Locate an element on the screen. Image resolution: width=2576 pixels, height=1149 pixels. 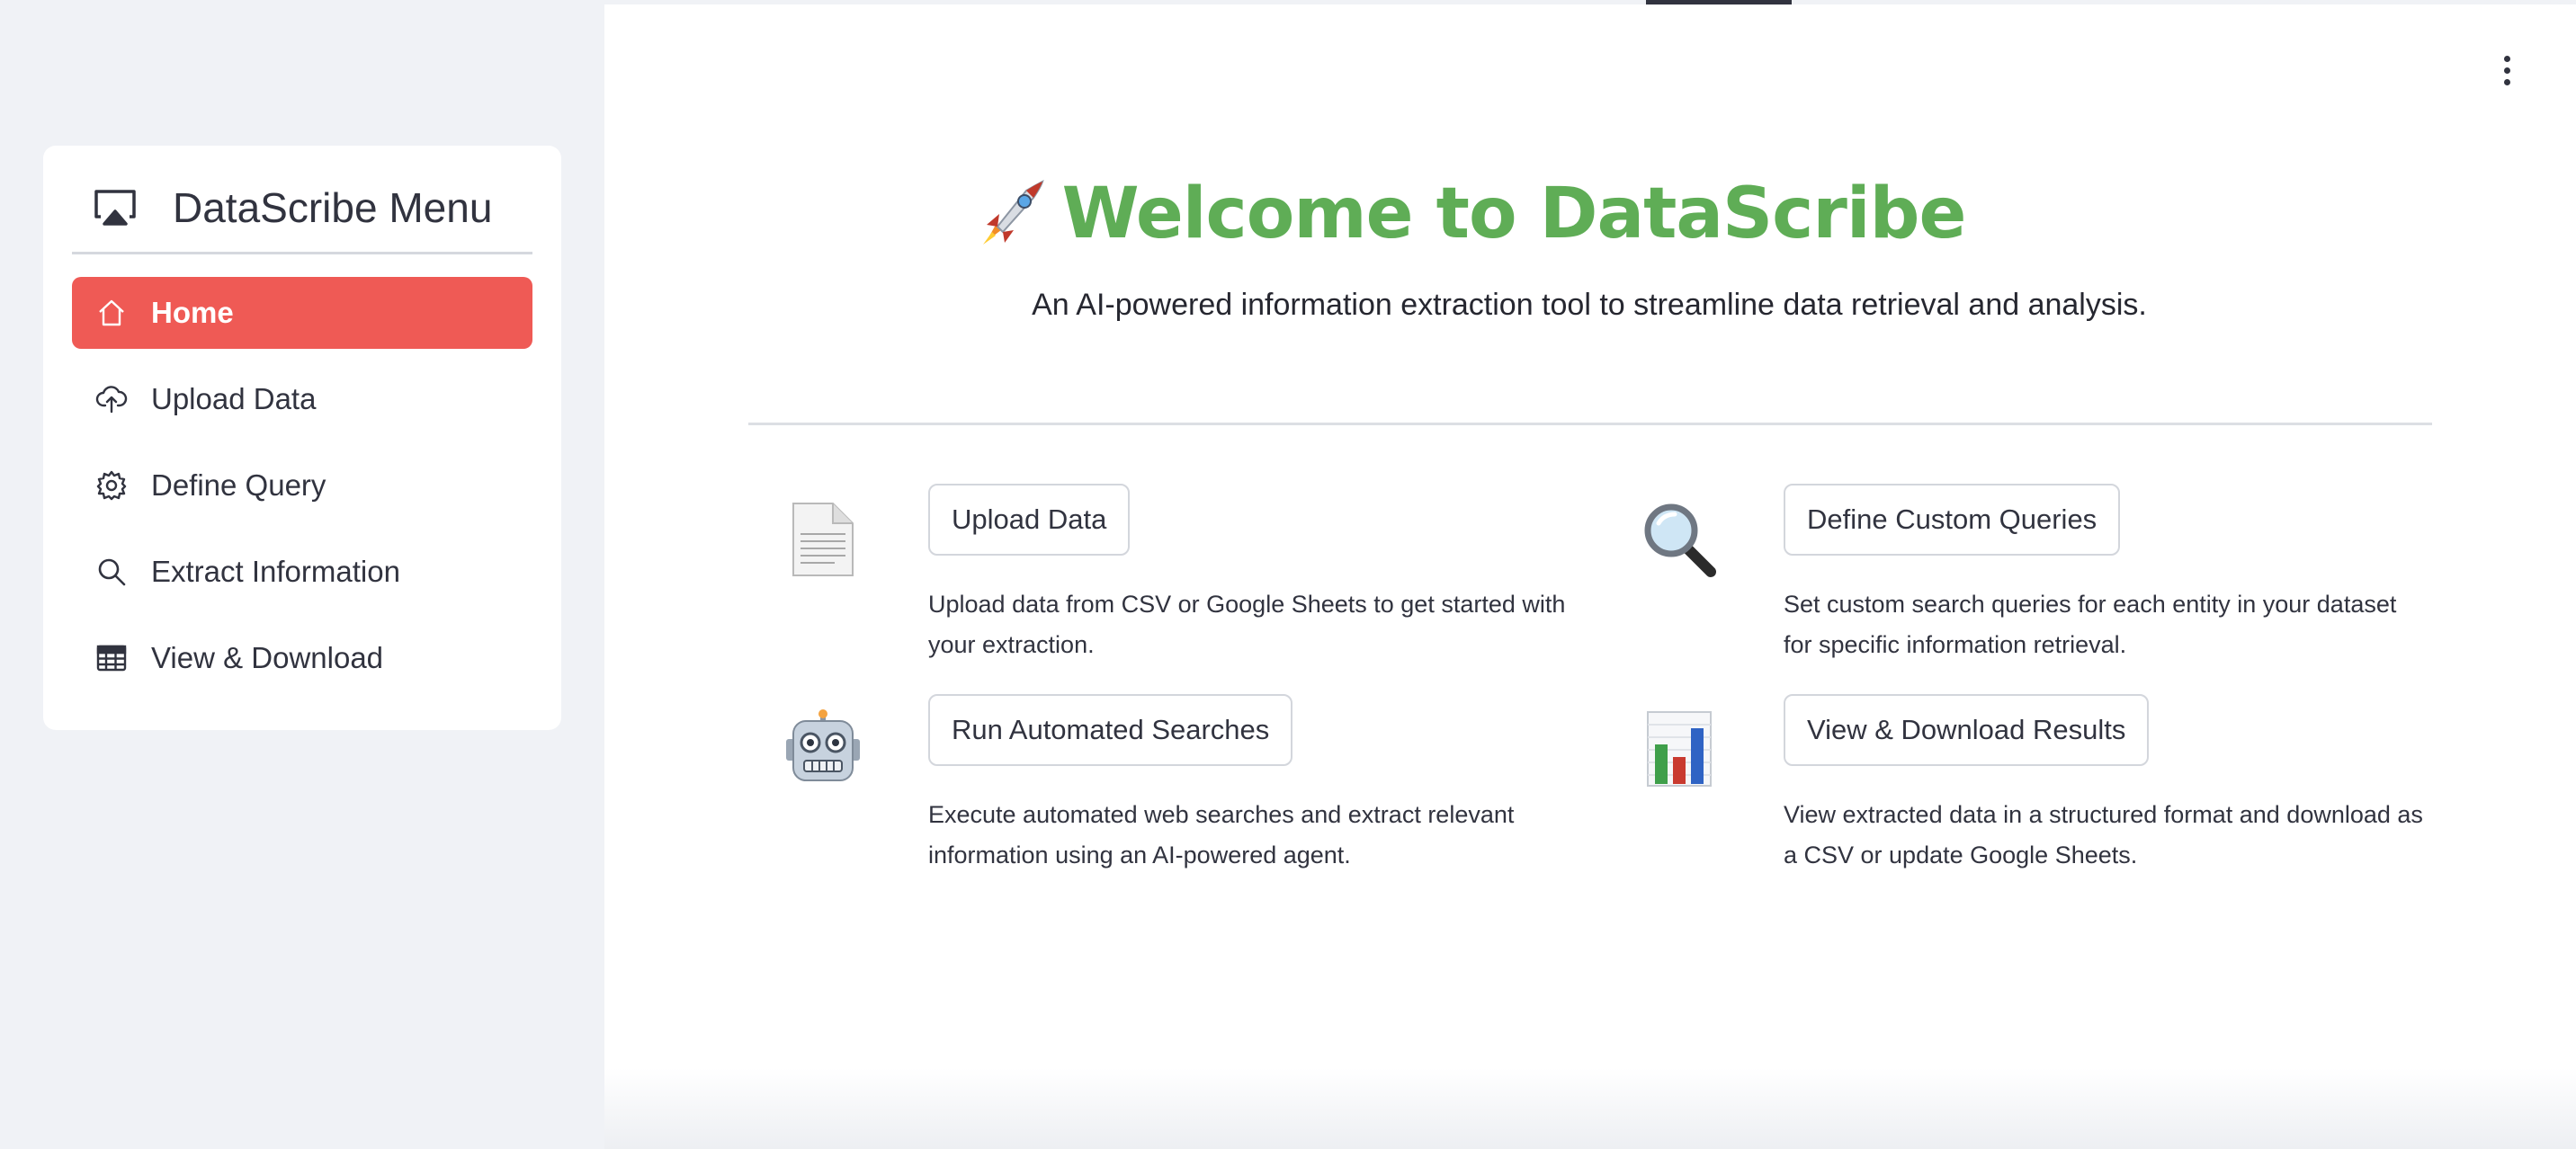
sidebar-item-define-query: Define Query is located at coordinates (302, 485).